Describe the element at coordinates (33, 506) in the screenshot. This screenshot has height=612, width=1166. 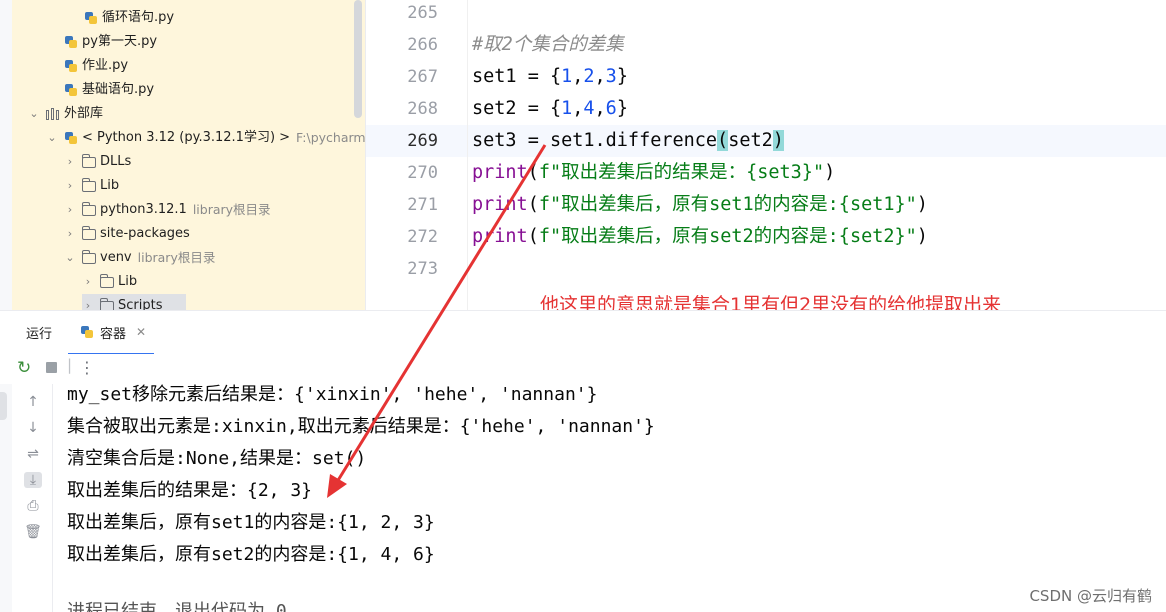
I see `print-icon: ⎙` at that location.